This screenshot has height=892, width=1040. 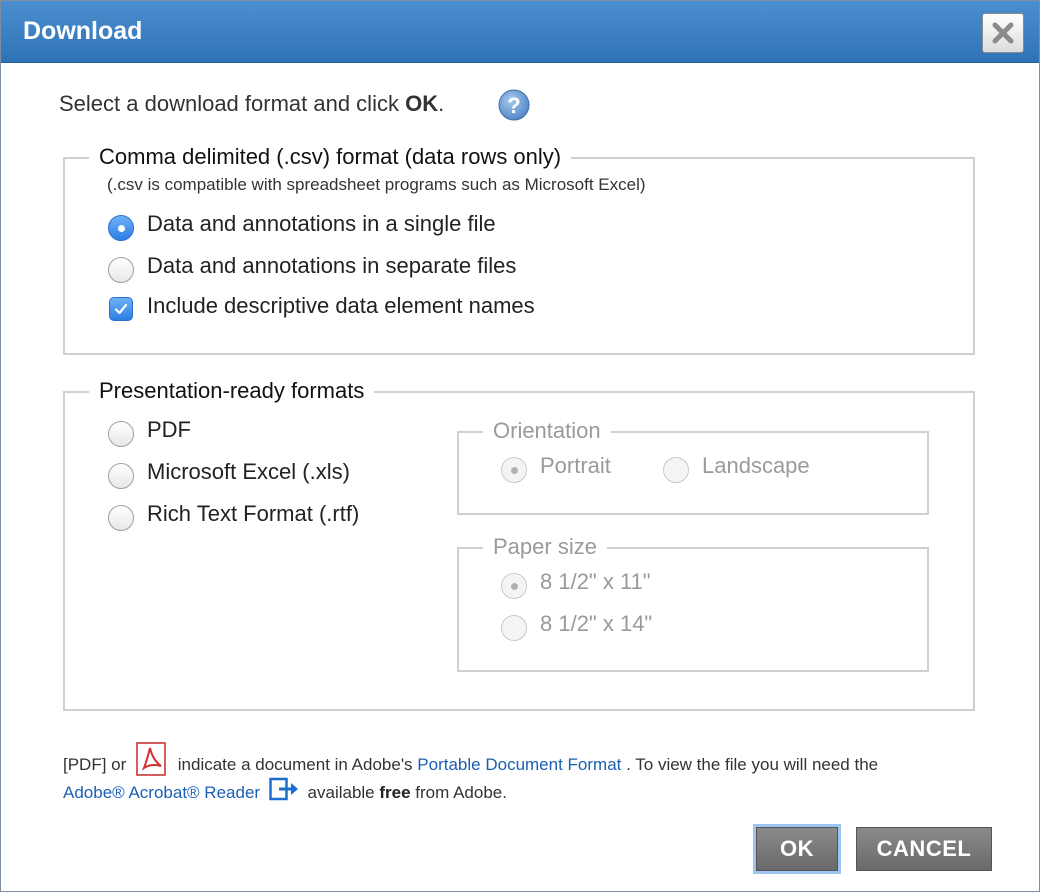 I want to click on radio-pdf: PDF, so click(x=149, y=430).